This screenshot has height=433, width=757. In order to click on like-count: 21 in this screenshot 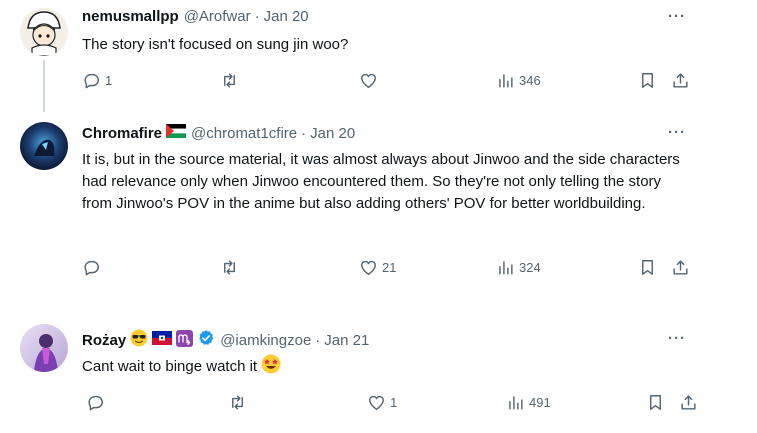, I will do `click(389, 267)`.